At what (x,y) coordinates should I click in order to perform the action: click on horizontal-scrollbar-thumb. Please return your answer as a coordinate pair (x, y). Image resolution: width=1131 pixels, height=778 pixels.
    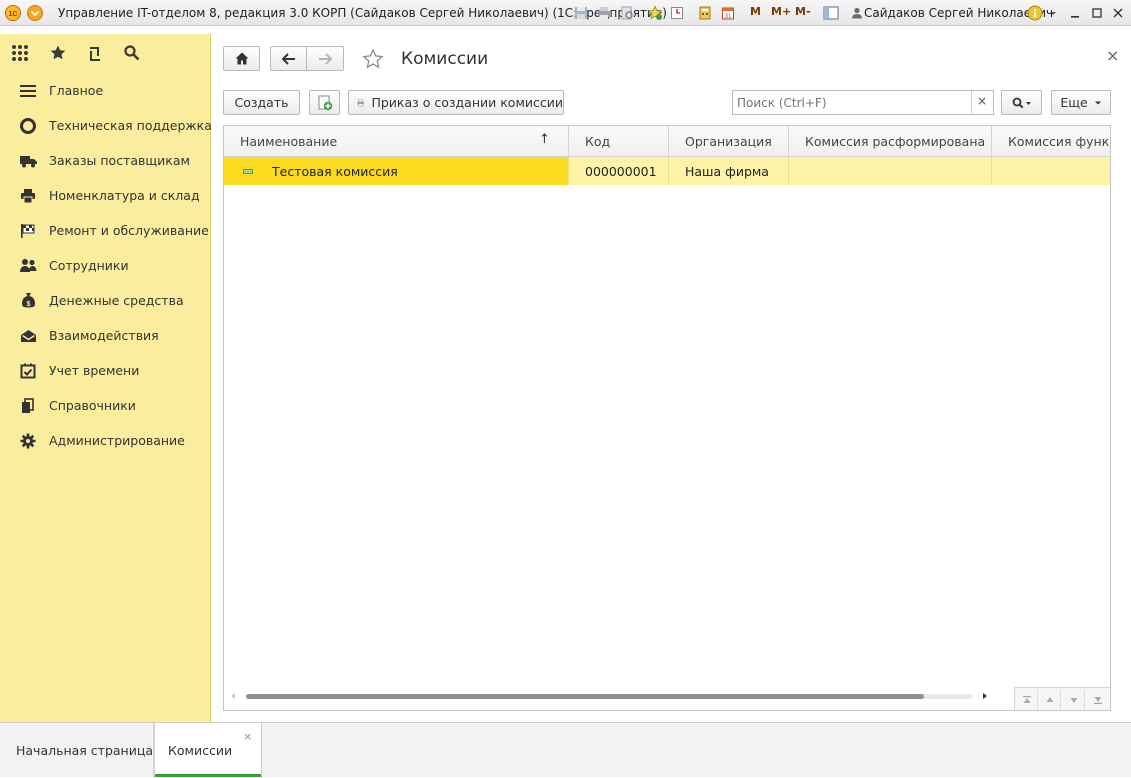
    Looking at the image, I should click on (585, 696).